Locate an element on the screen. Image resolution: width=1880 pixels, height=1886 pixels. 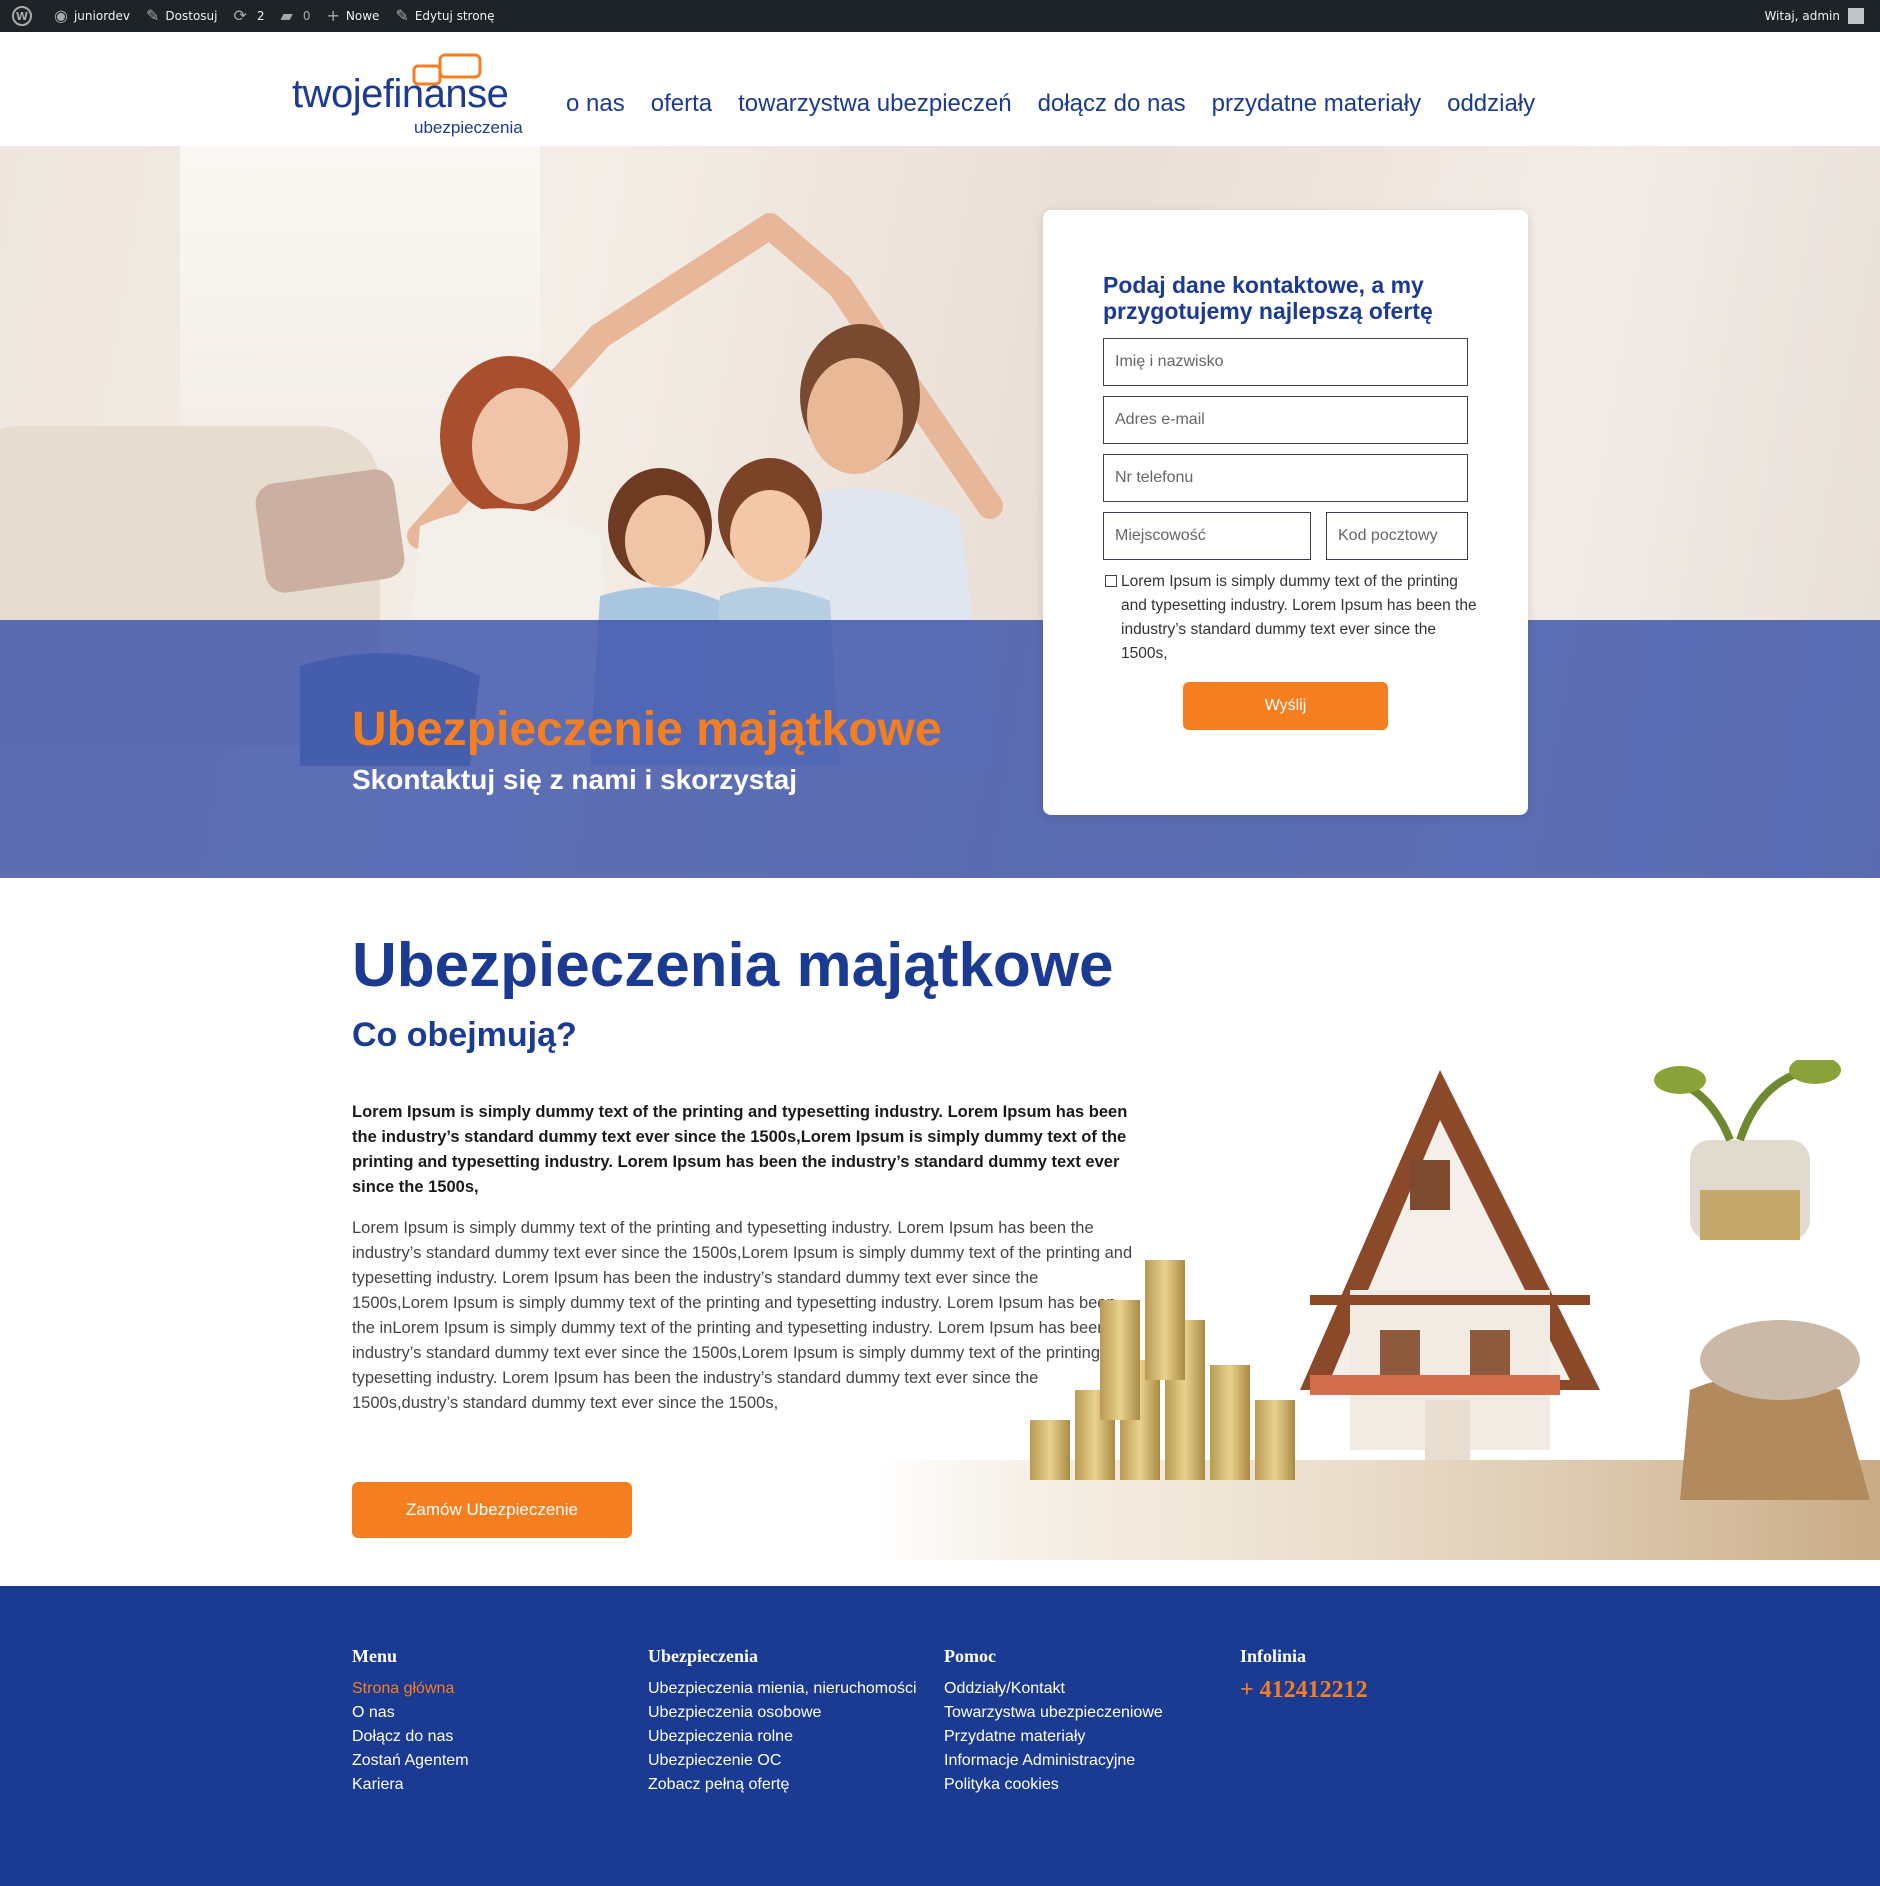
hero-subtitle: Skontaktuj się z nami i skorzystaj is located at coordinates (575, 779).